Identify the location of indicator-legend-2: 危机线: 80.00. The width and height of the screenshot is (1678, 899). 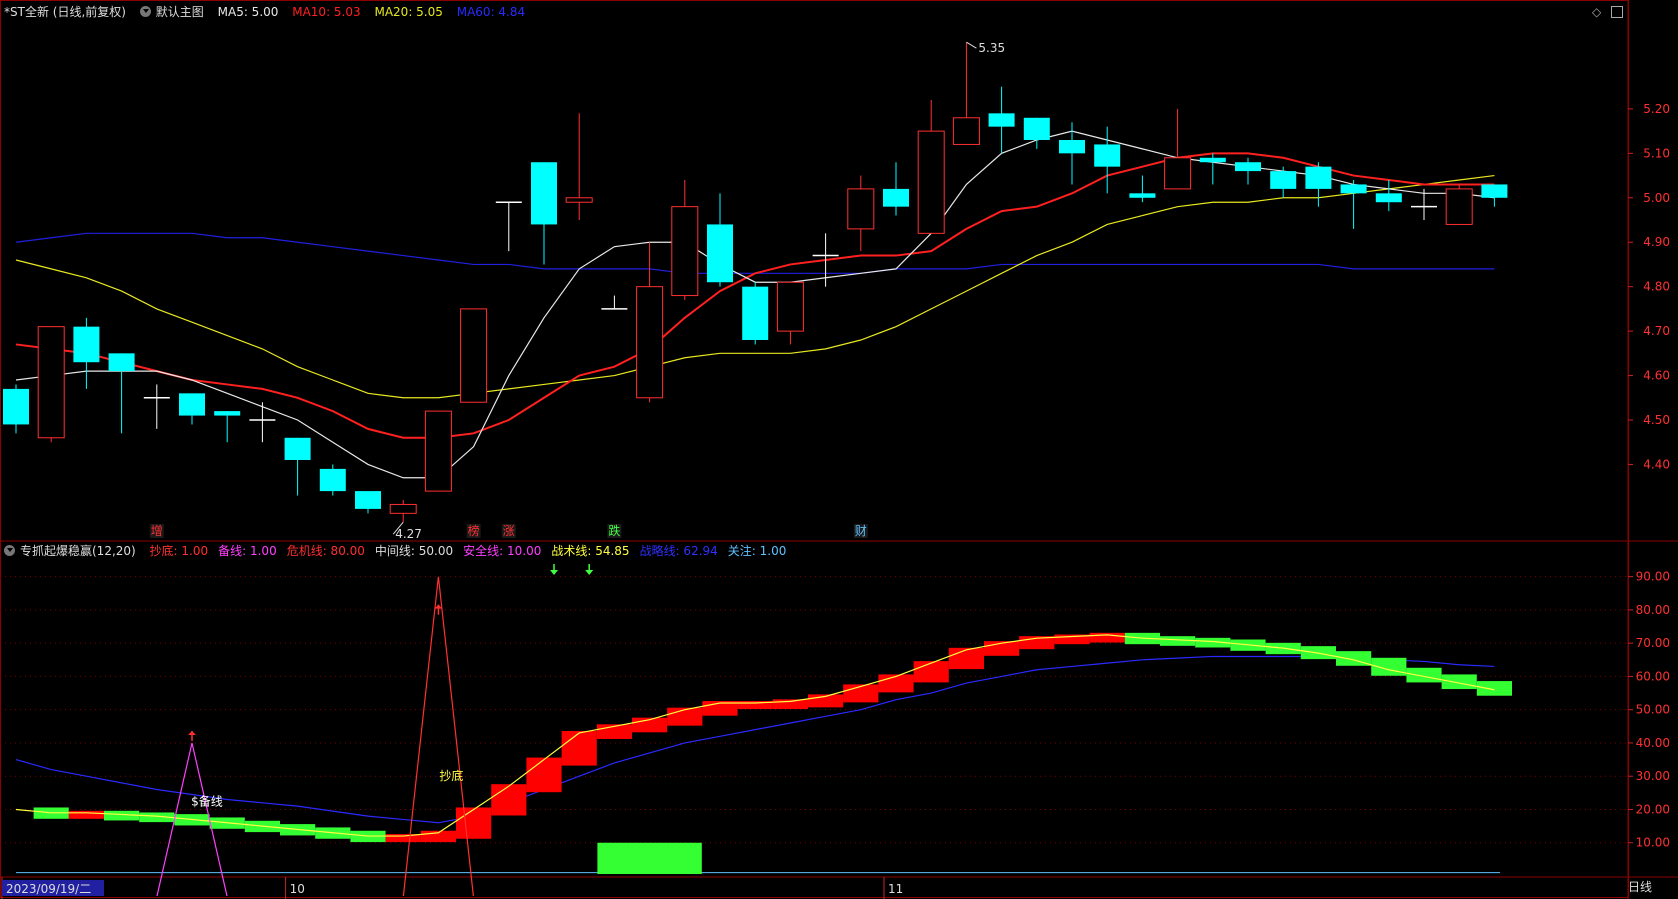
(325, 551).